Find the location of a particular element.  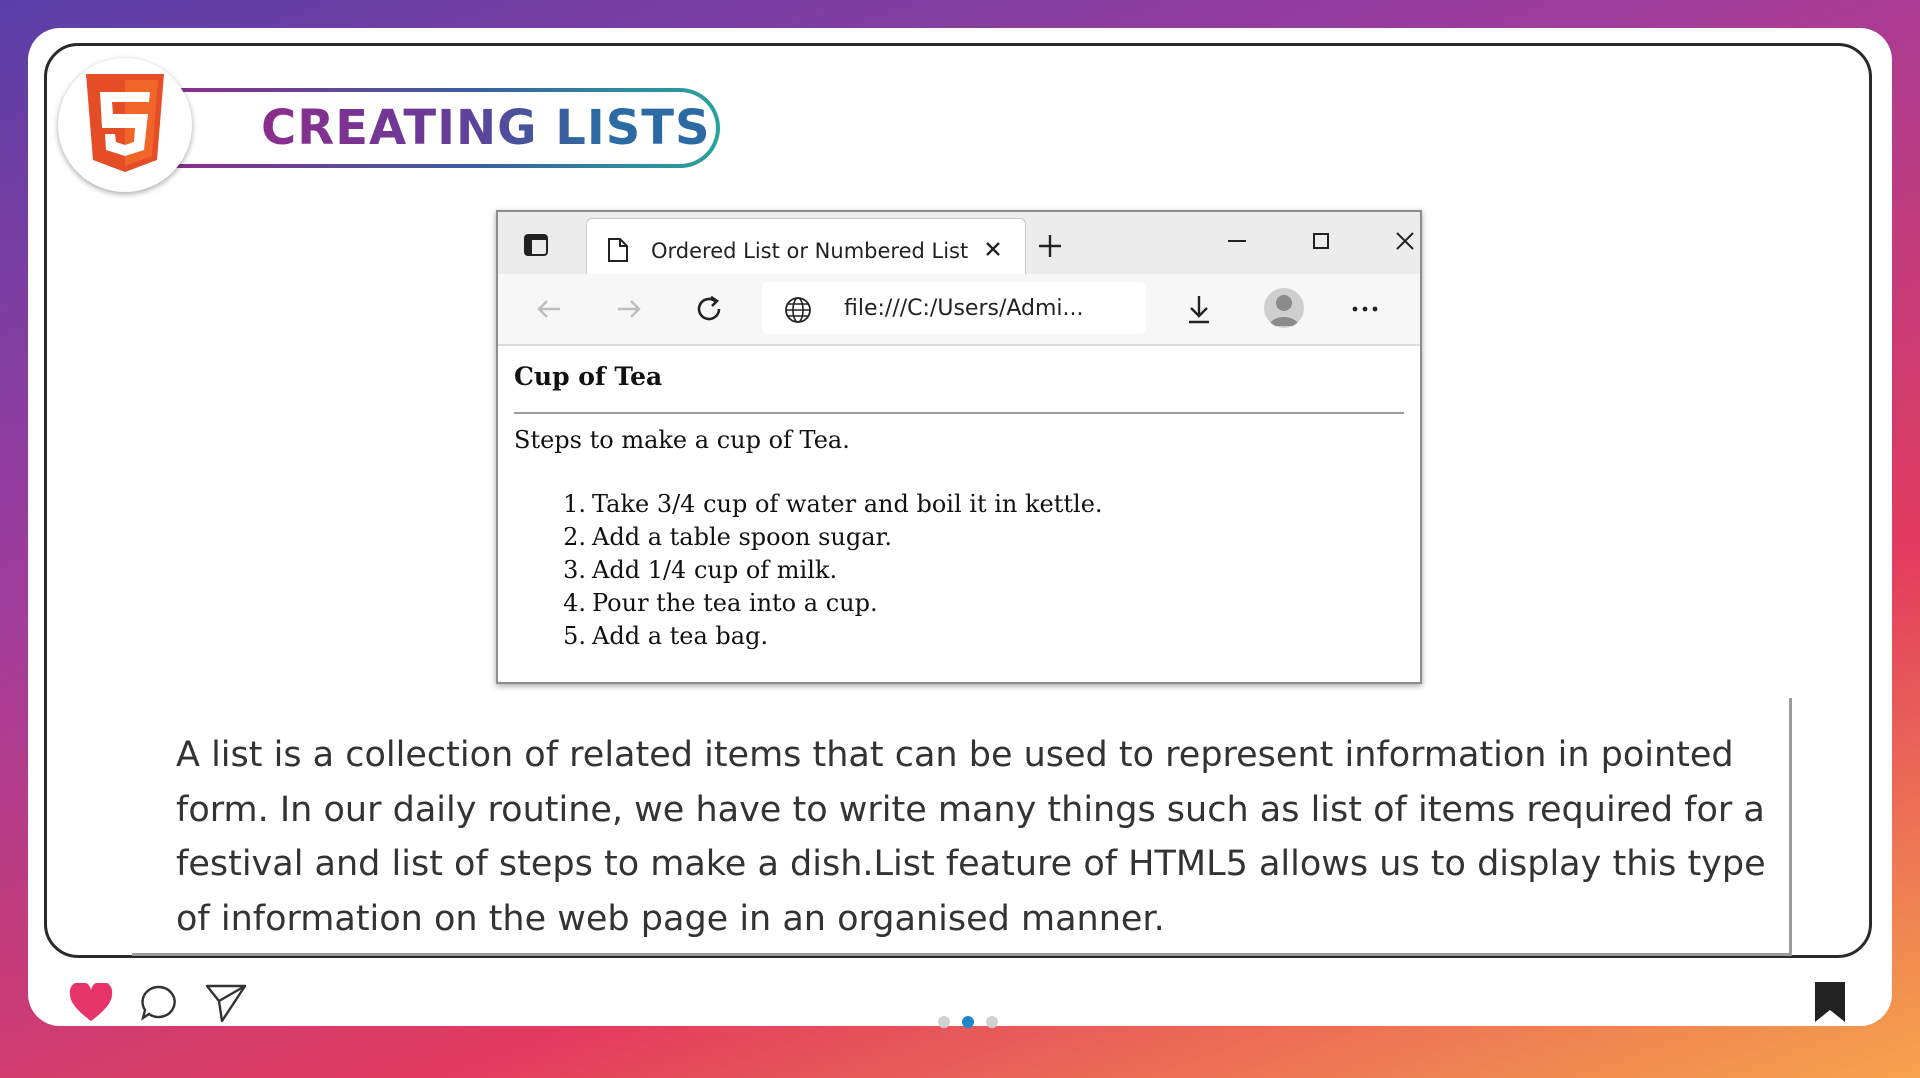

profile-avatar-icon is located at coordinates (1284, 308).